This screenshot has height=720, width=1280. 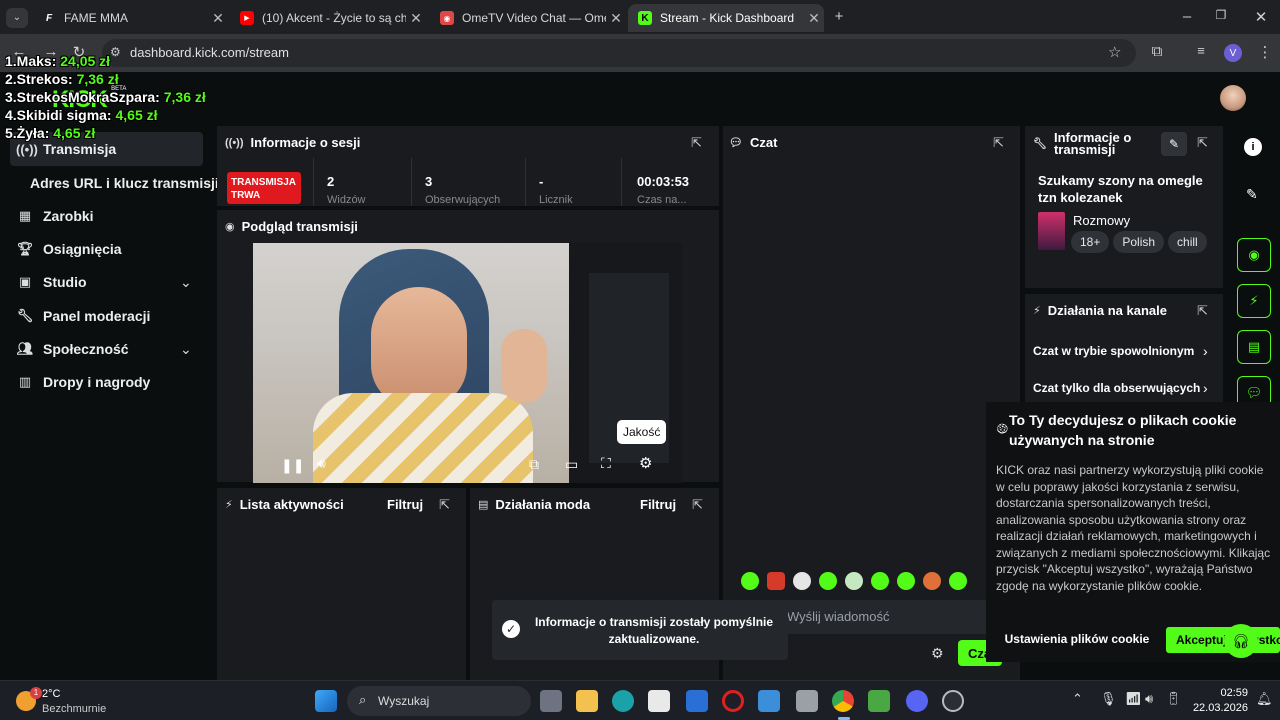 What do you see at coordinates (619, 53) in the screenshot?
I see `omnibox: ⚙ dashboard.kick.com/stream ☆` at bounding box center [619, 53].